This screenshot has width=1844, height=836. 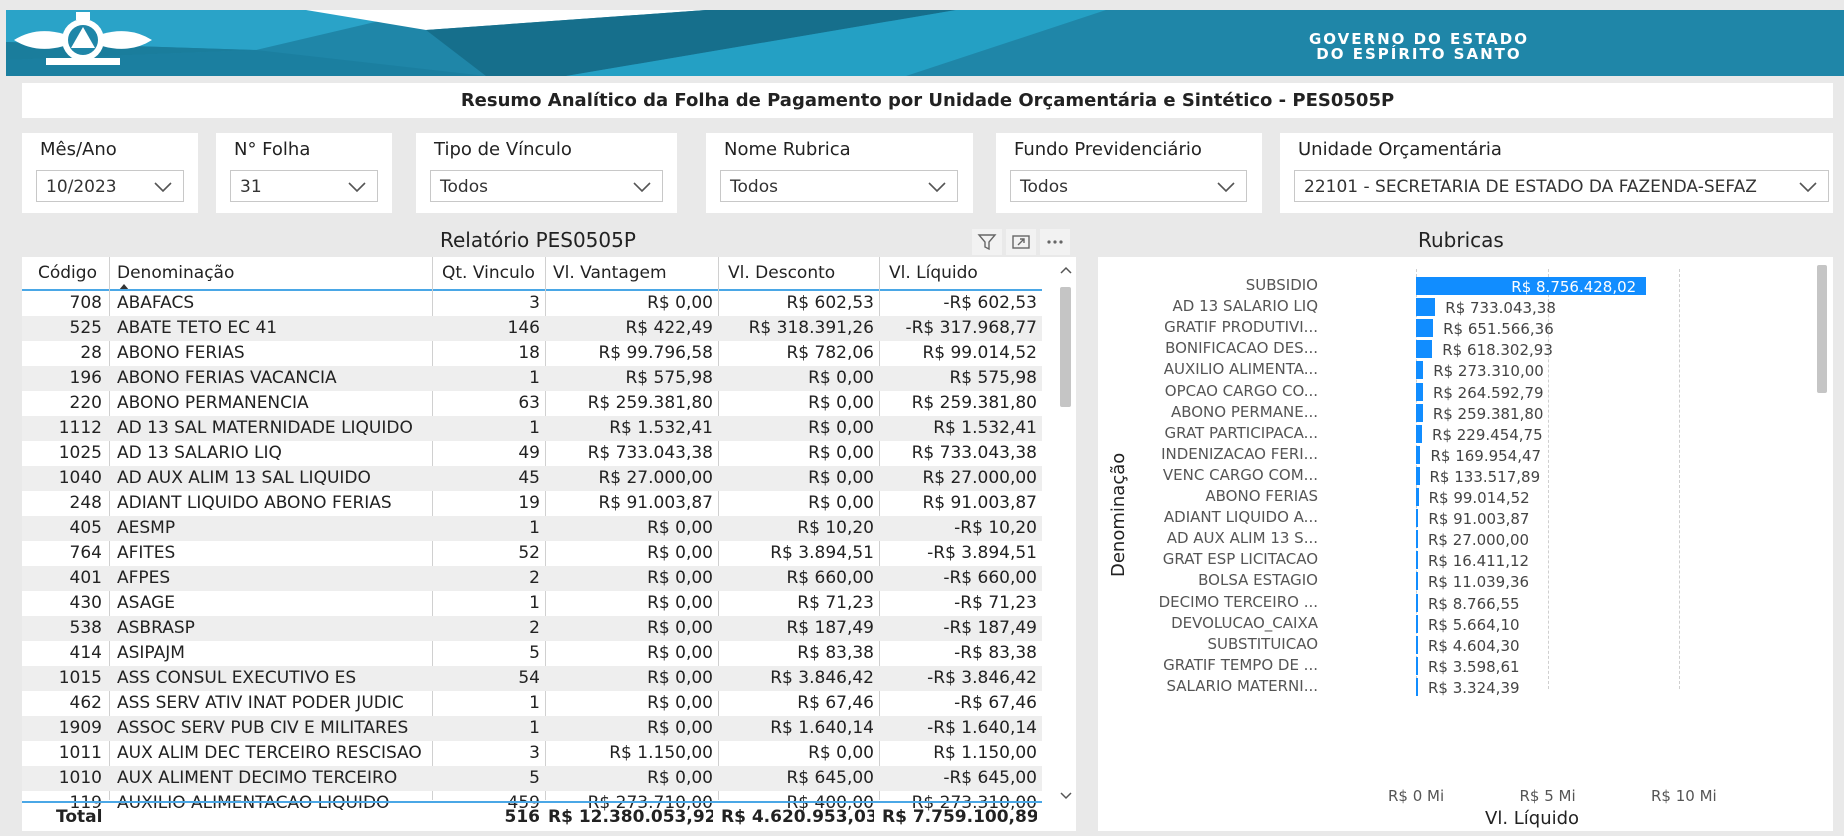 I want to click on cell-qt-vinculo: 1, so click(x=534, y=603).